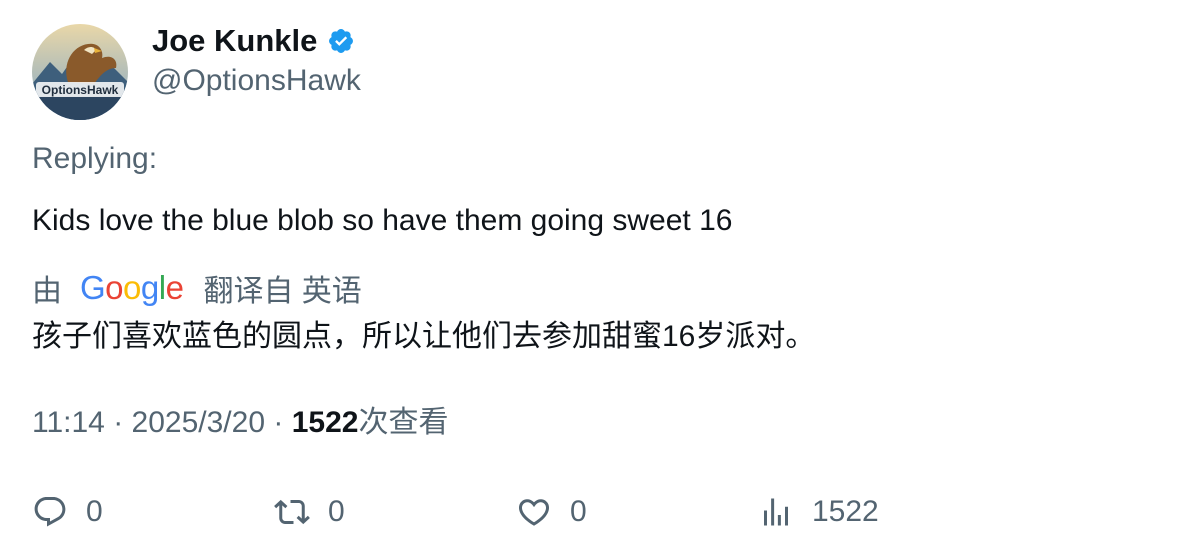  Describe the element at coordinates (403, 422) in the screenshot. I see `views-label: 次查看` at that location.